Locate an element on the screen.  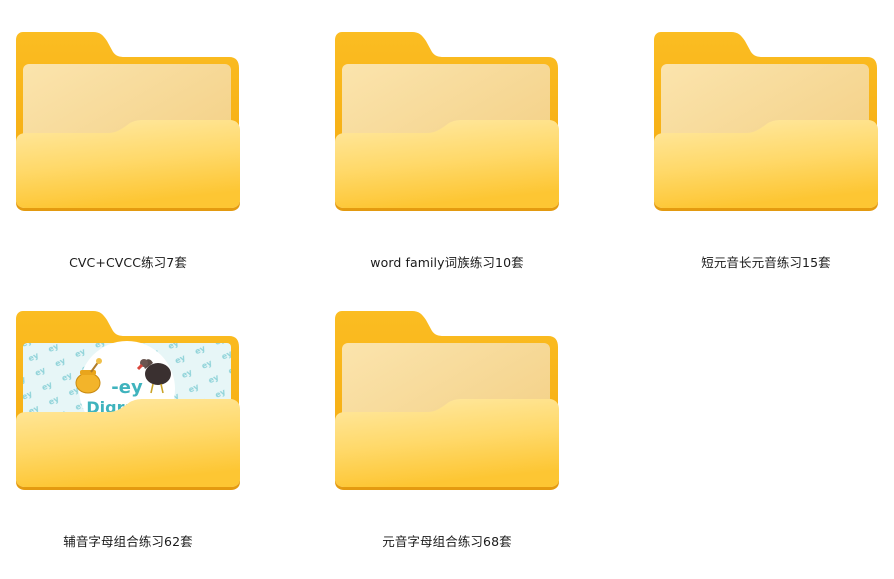
folder-item: 短元音长元音练习15套 is located at coordinates (766, 165).